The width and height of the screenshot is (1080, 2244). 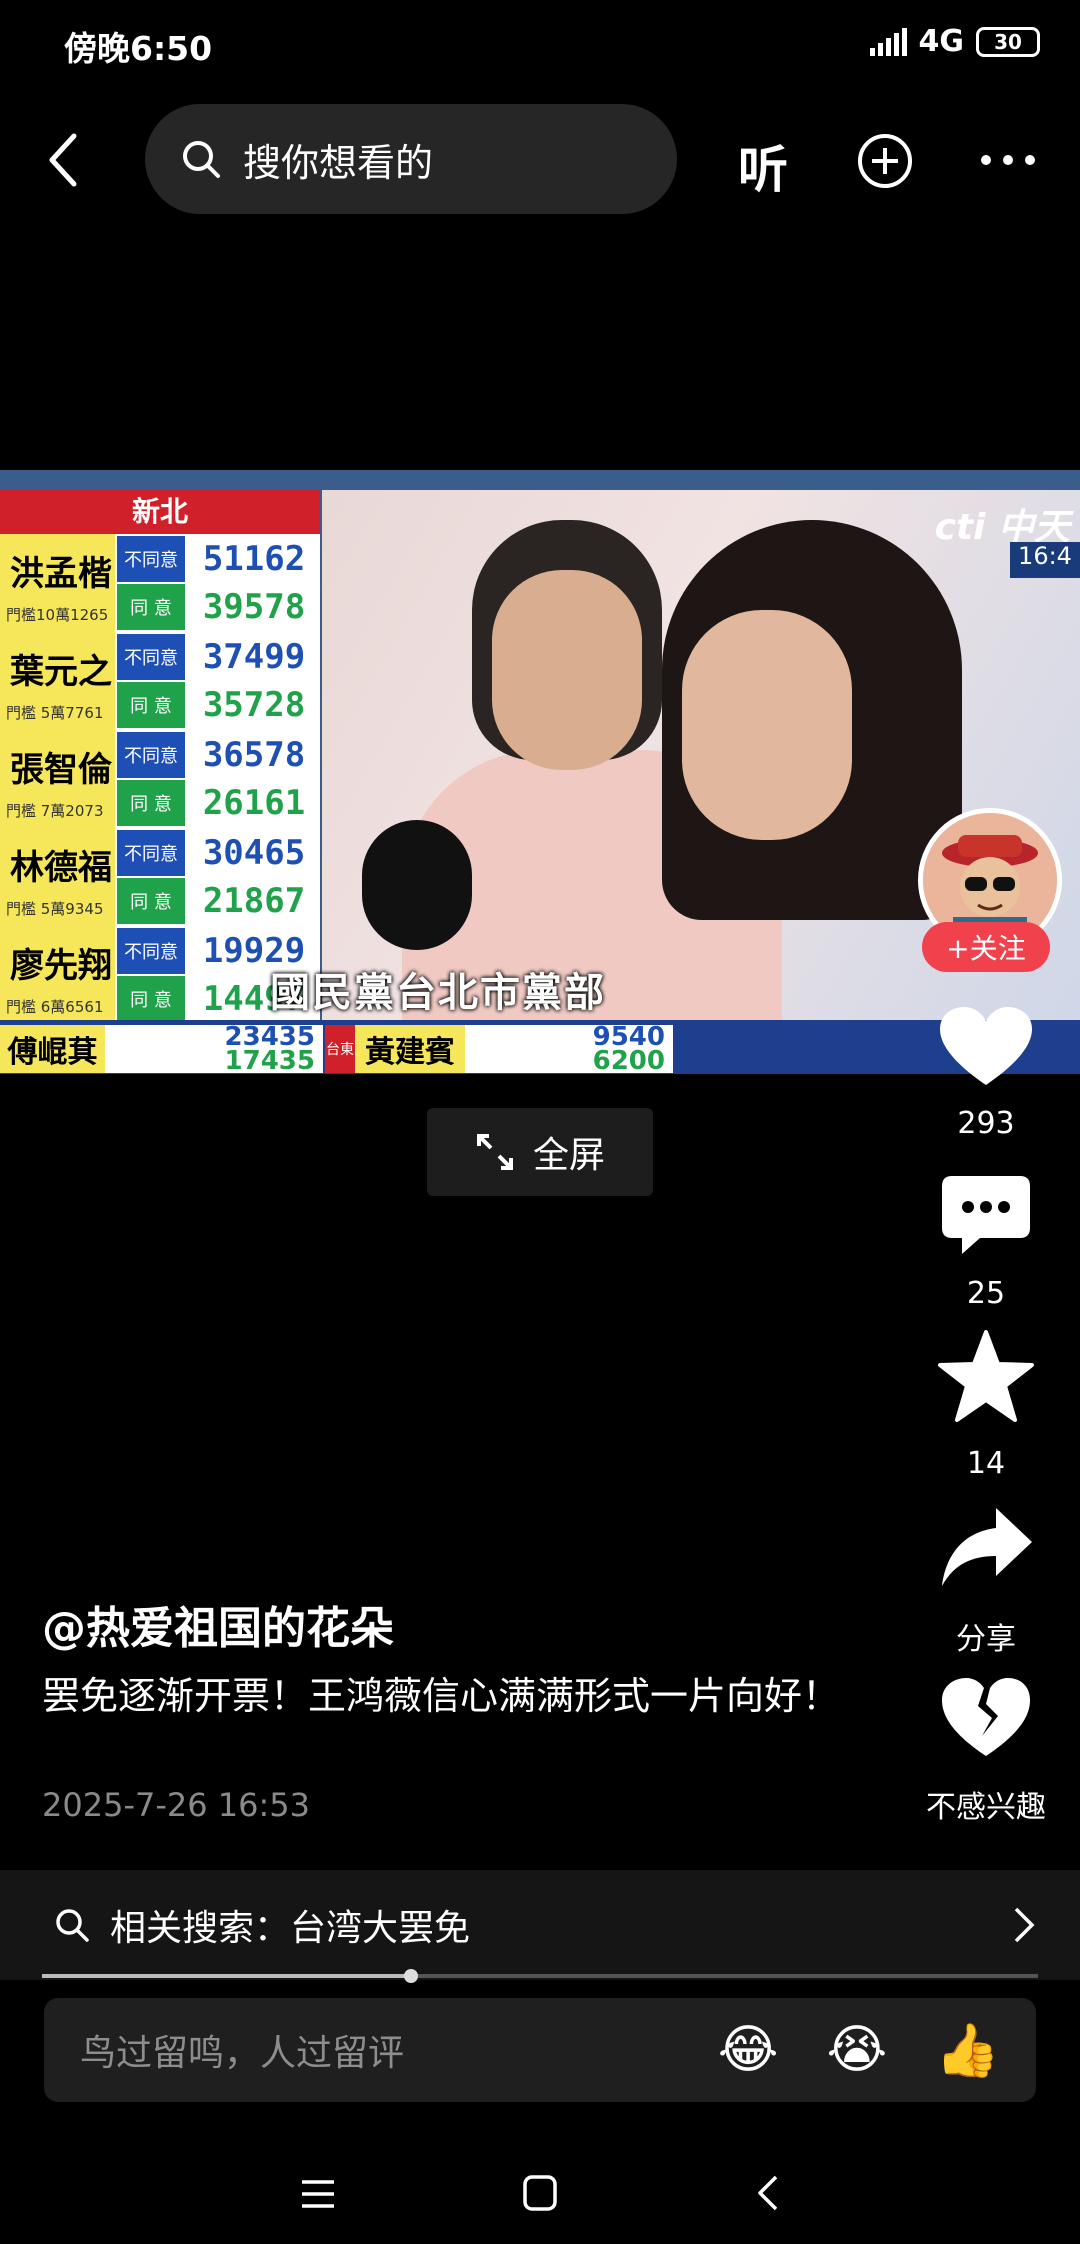 I want to click on not-interested-label: 不感兴趣, so click(x=986, y=1807).